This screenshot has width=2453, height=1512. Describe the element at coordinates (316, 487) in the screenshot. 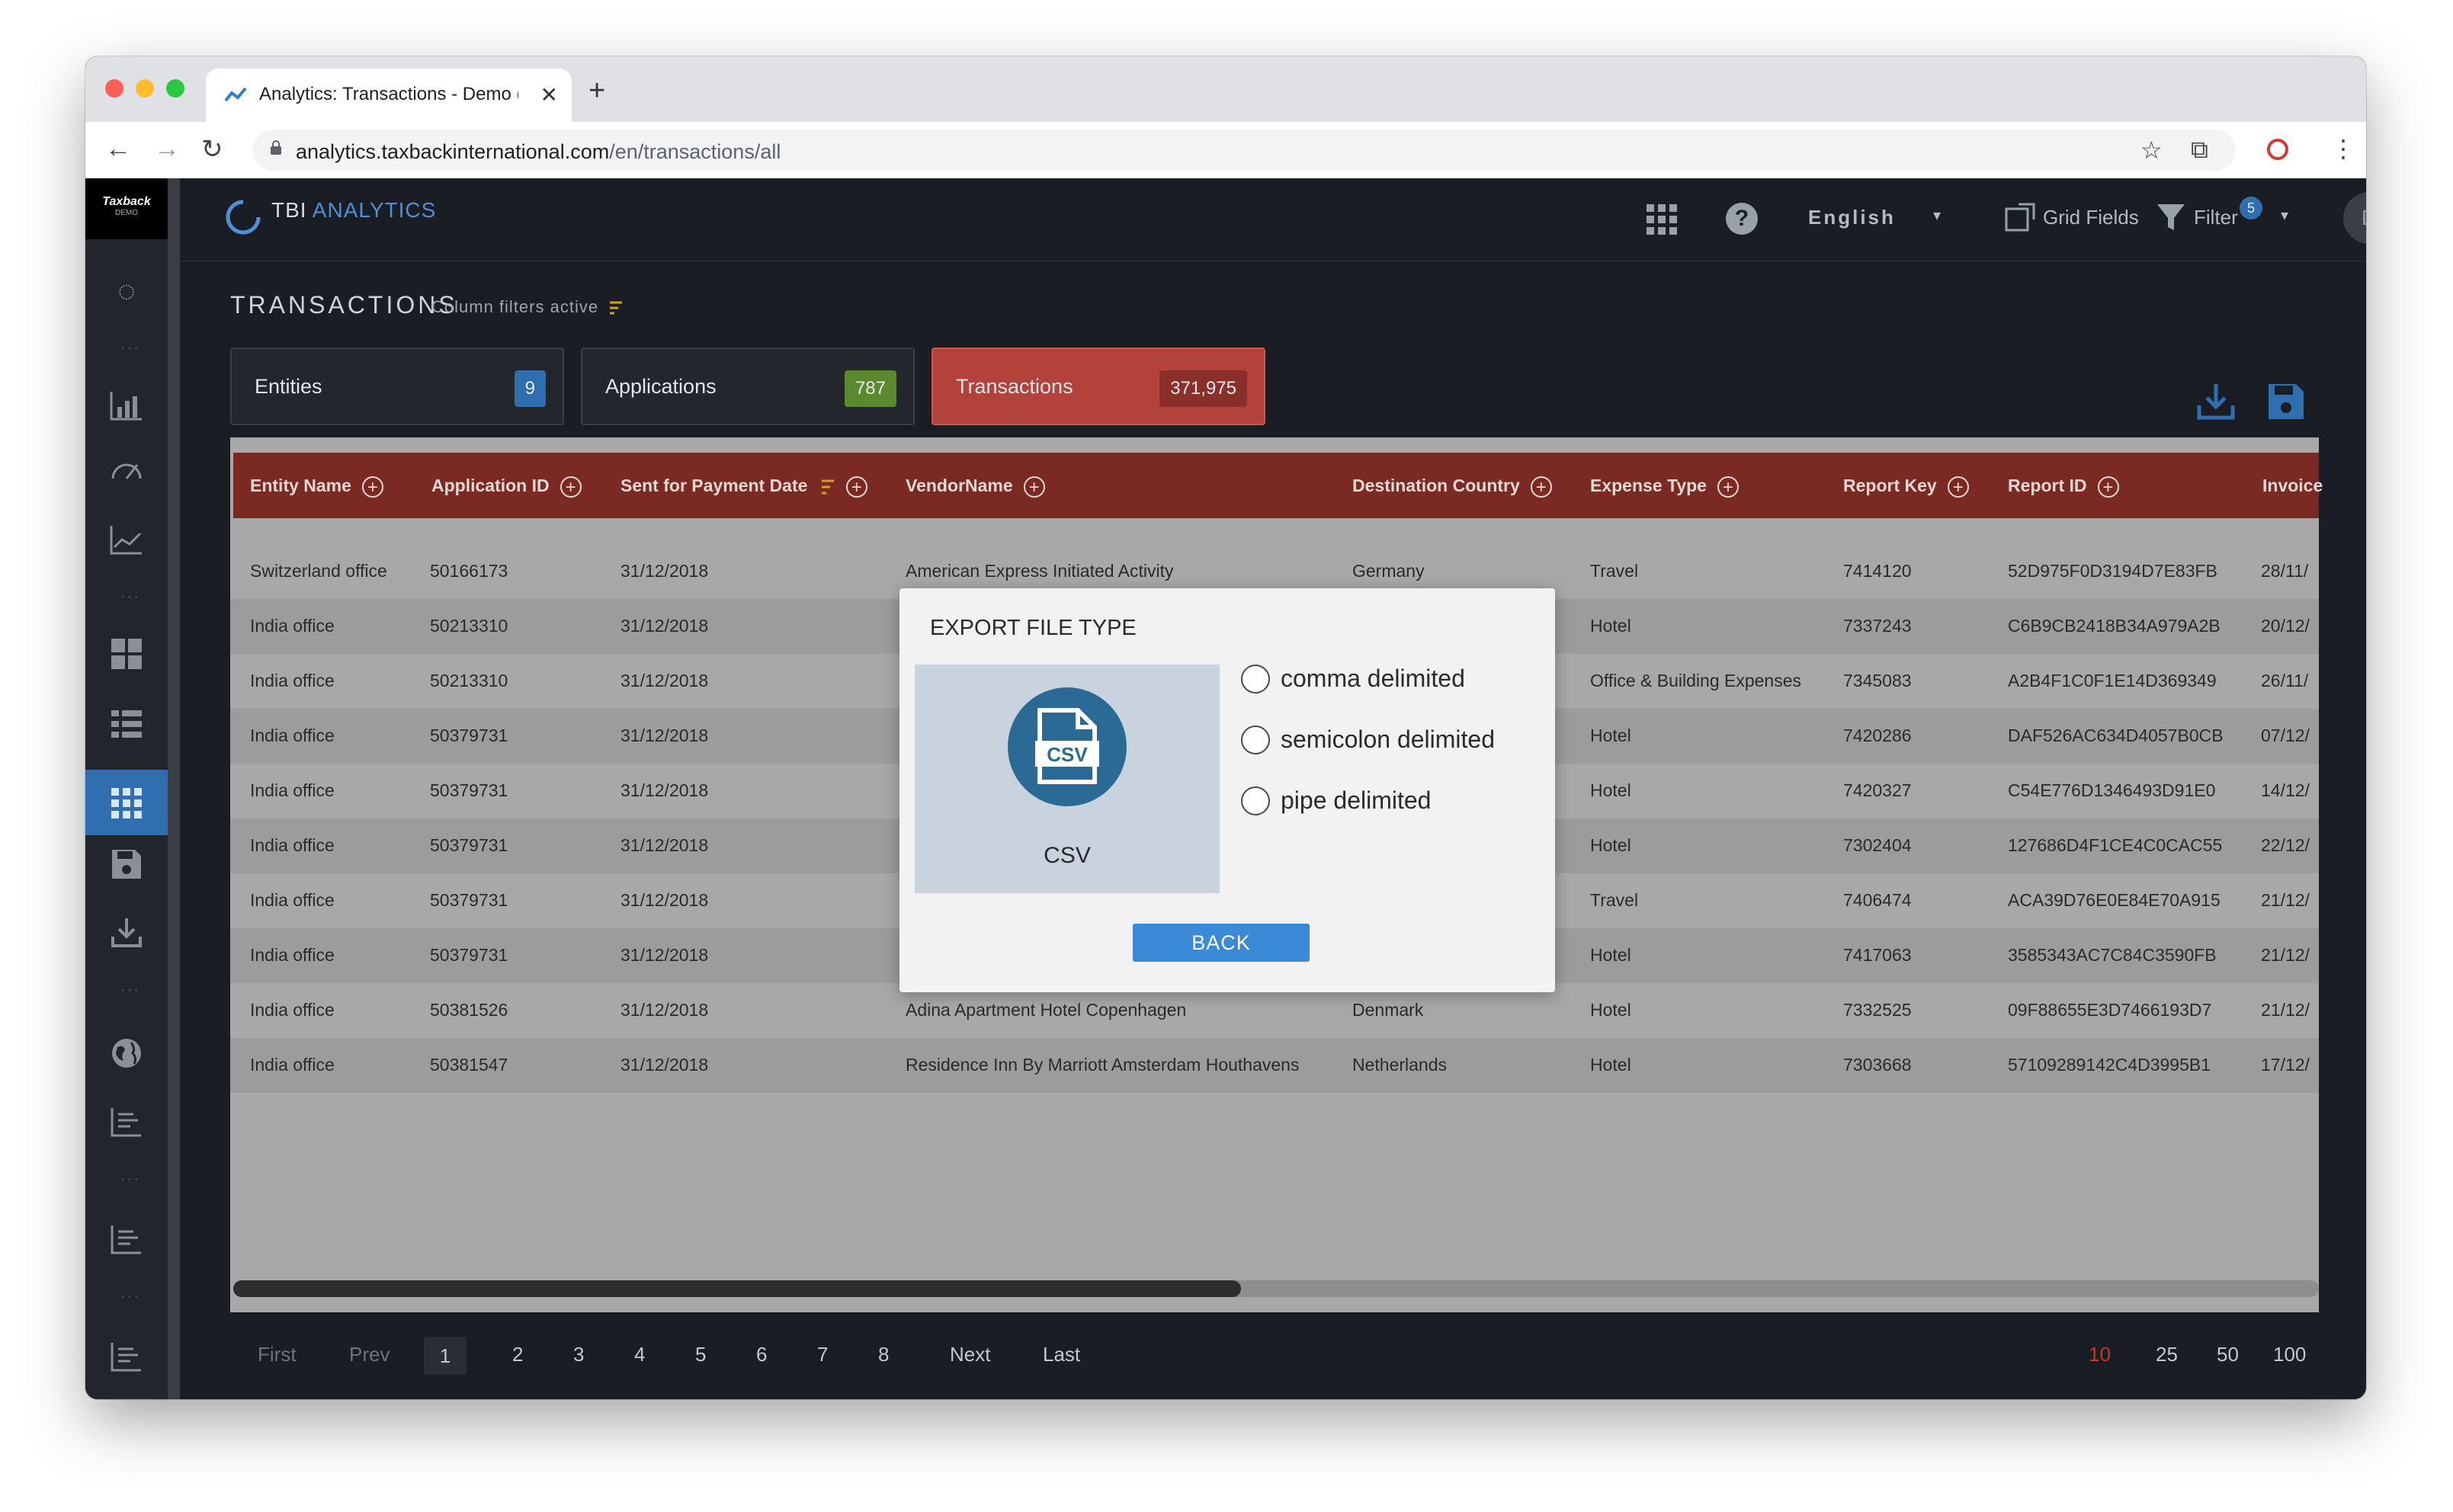

I see `col-entity-name: Entity Name +` at that location.